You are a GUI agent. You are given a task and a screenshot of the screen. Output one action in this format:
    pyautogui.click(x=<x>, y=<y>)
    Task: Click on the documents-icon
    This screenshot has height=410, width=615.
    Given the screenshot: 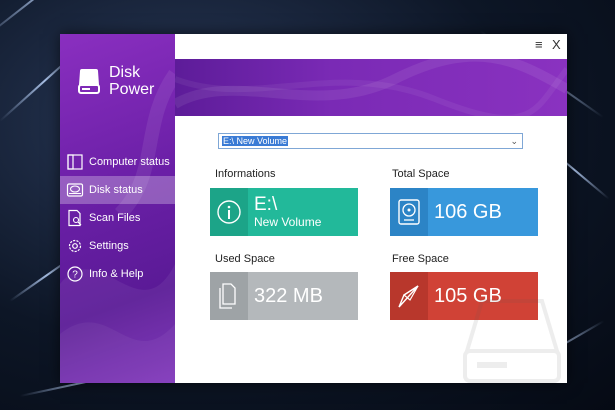 What is the action you would take?
    pyautogui.click(x=227, y=296)
    